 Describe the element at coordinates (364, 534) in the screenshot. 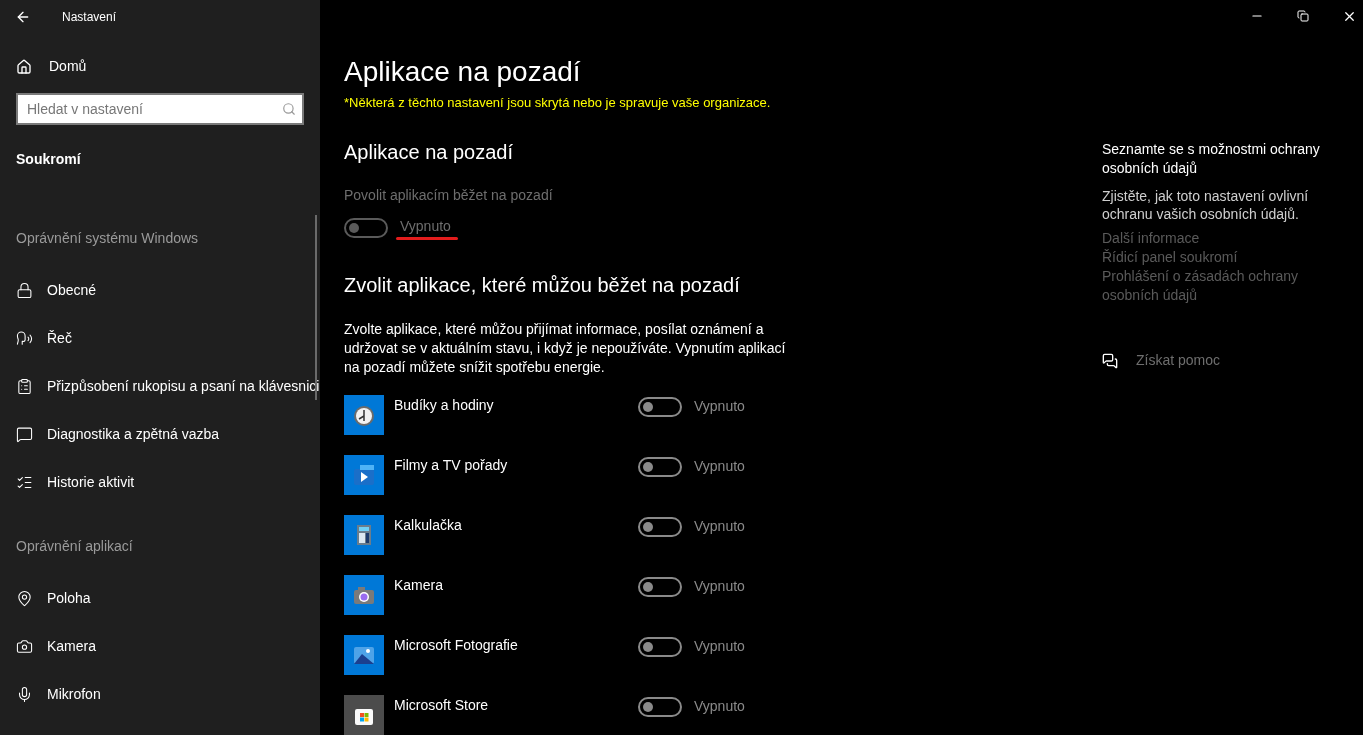

I see `calculator-icon` at that location.